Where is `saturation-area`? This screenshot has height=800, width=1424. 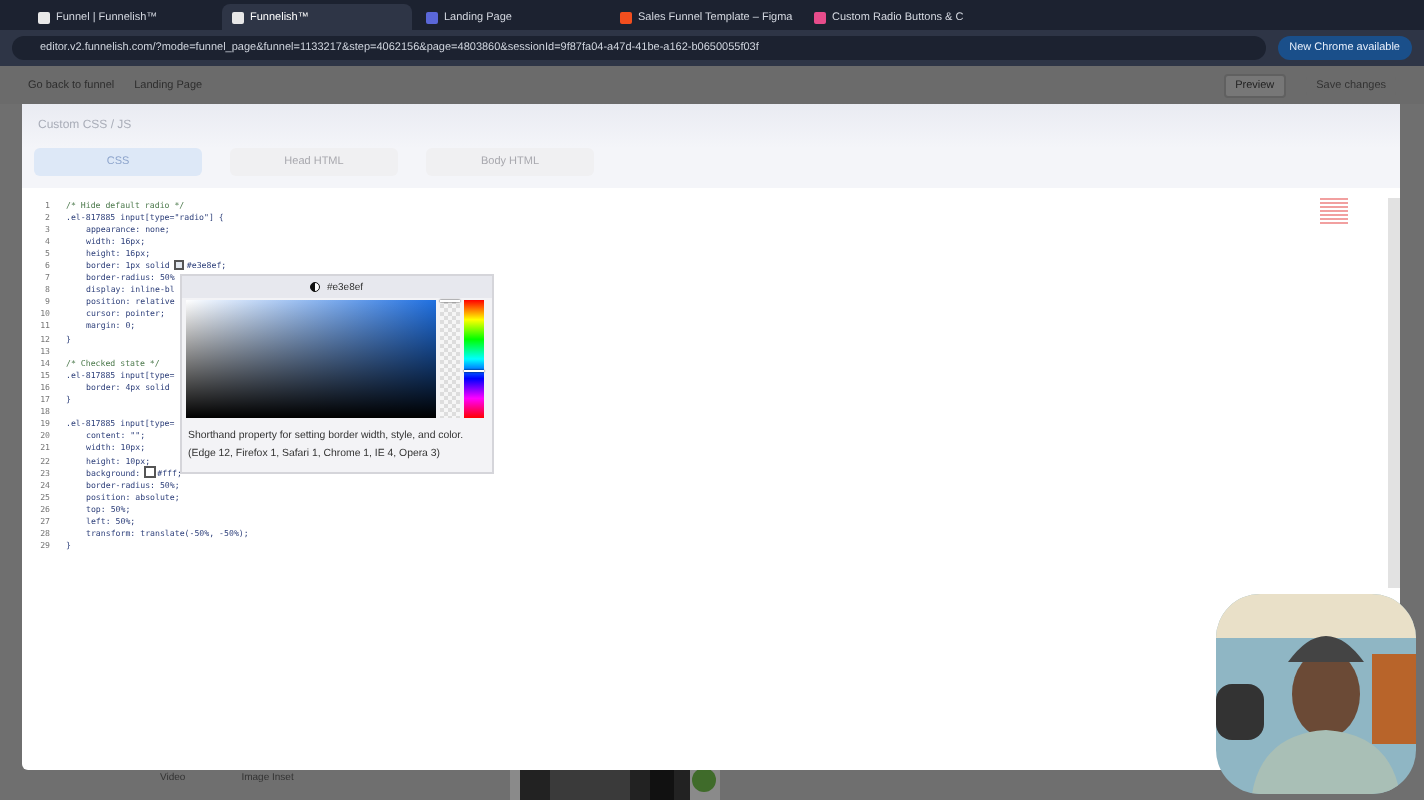
saturation-area is located at coordinates (311, 359).